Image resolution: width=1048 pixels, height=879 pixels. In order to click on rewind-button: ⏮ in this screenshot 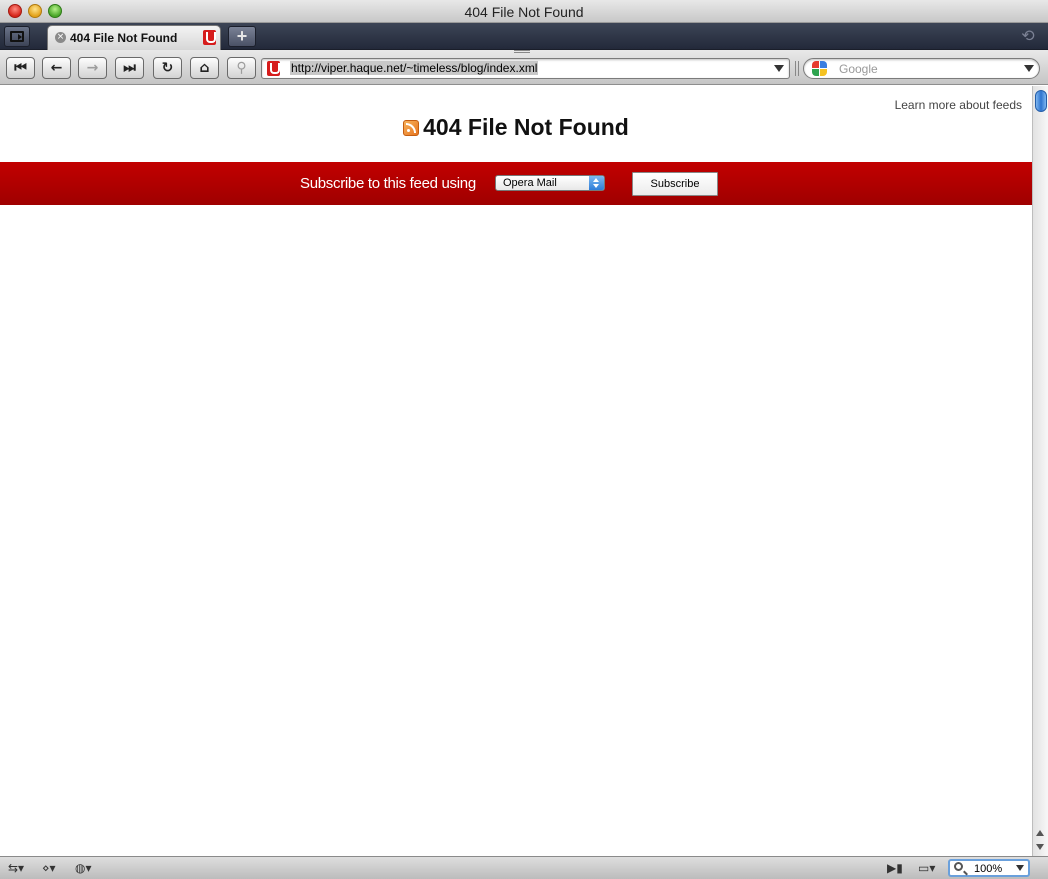, I will do `click(20, 68)`.